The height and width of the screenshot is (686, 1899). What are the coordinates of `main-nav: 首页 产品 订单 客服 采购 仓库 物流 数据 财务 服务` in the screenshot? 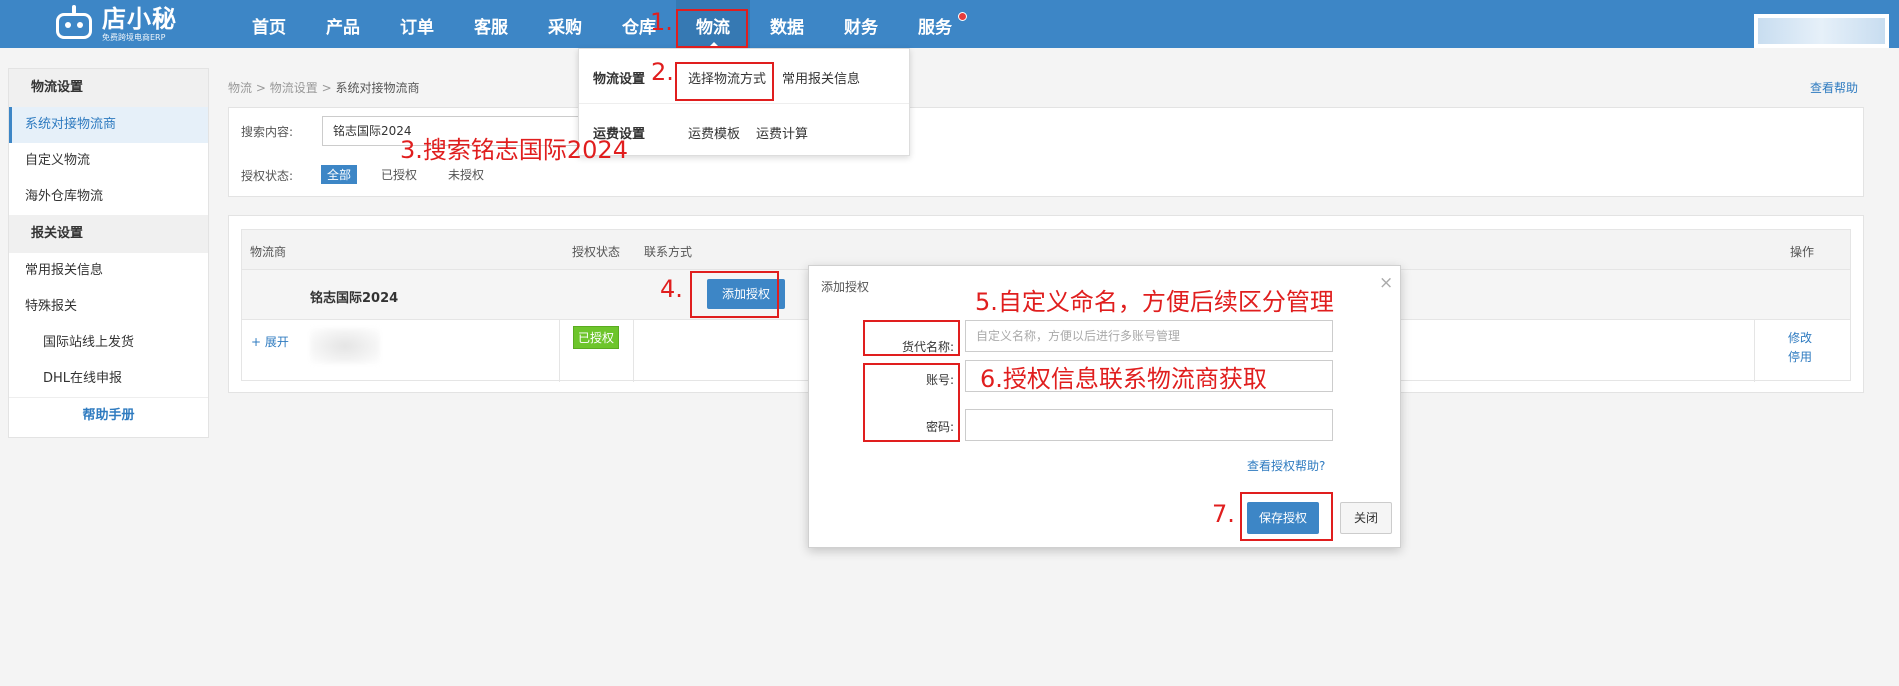 It's located at (602, 24).